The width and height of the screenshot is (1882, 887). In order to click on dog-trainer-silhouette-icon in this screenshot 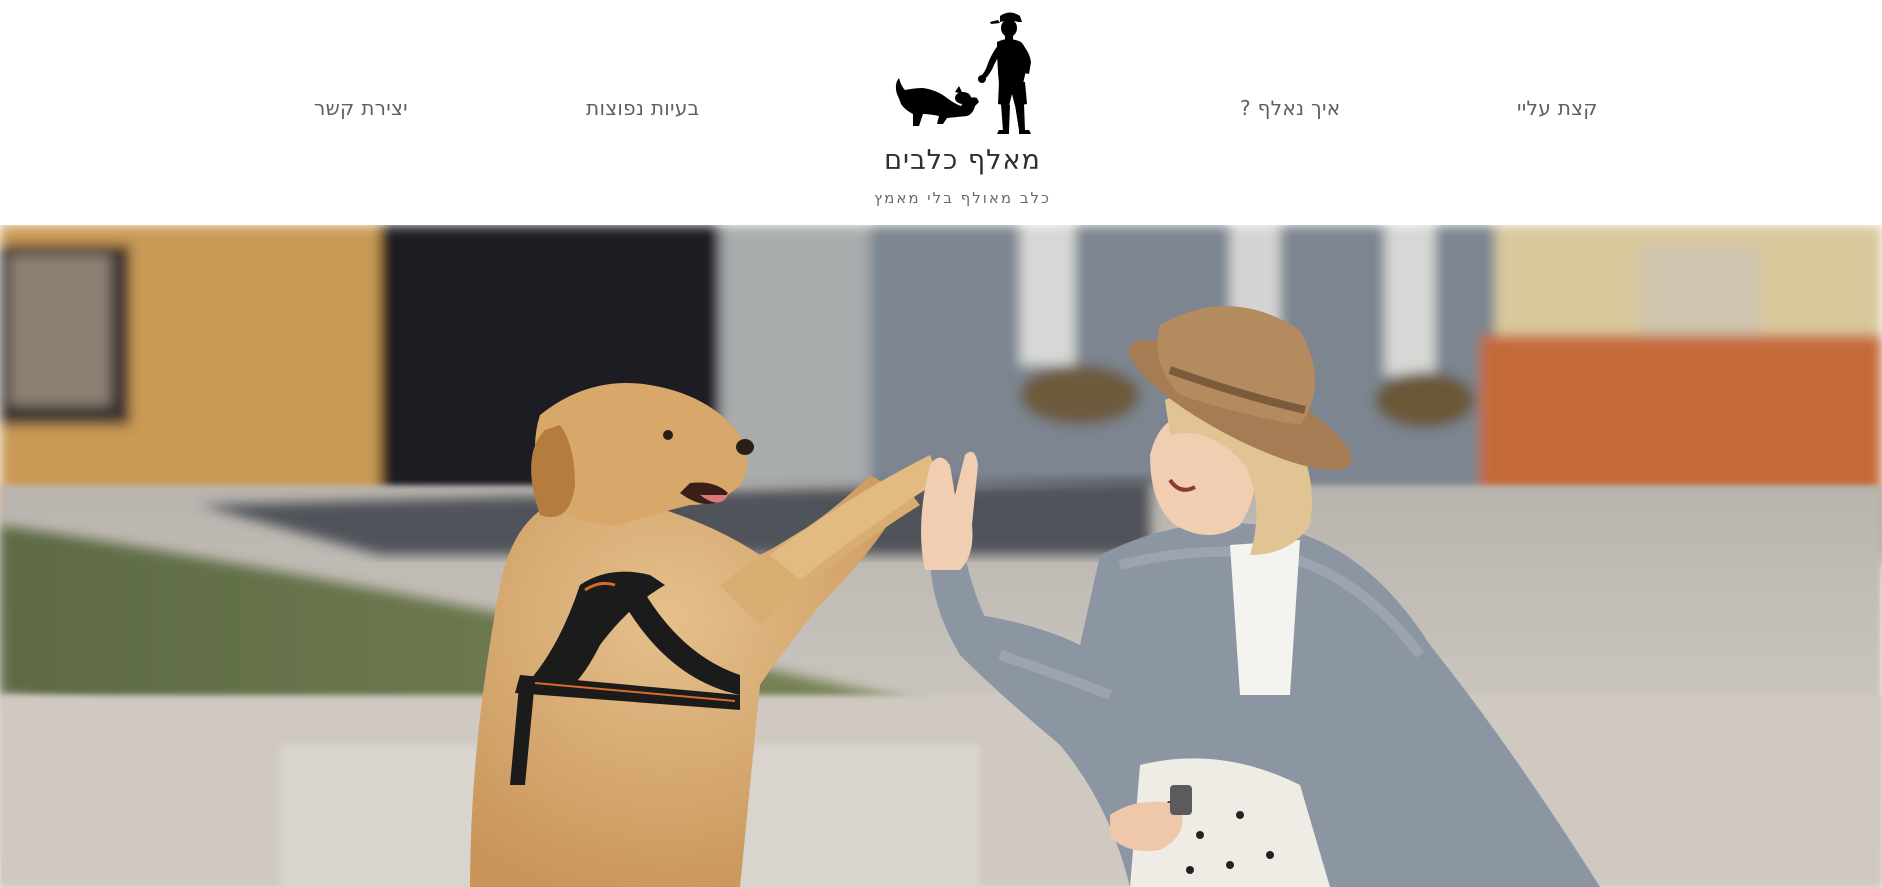, I will do `click(963, 73)`.